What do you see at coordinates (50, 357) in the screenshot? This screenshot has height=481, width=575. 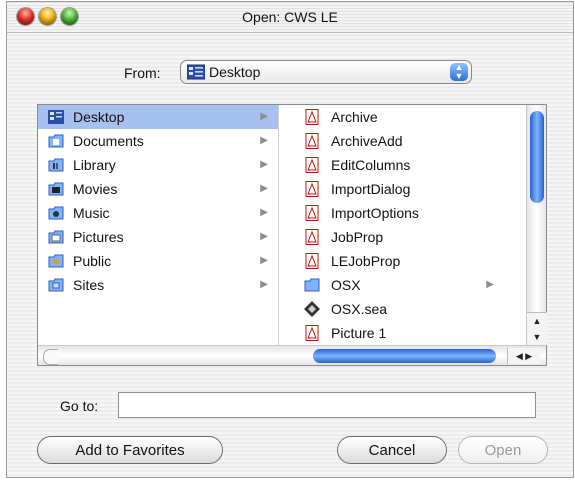 I see `scroll-track-left-cap` at bounding box center [50, 357].